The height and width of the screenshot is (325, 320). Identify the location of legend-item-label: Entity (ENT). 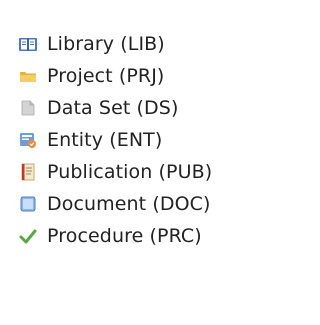
(105, 140).